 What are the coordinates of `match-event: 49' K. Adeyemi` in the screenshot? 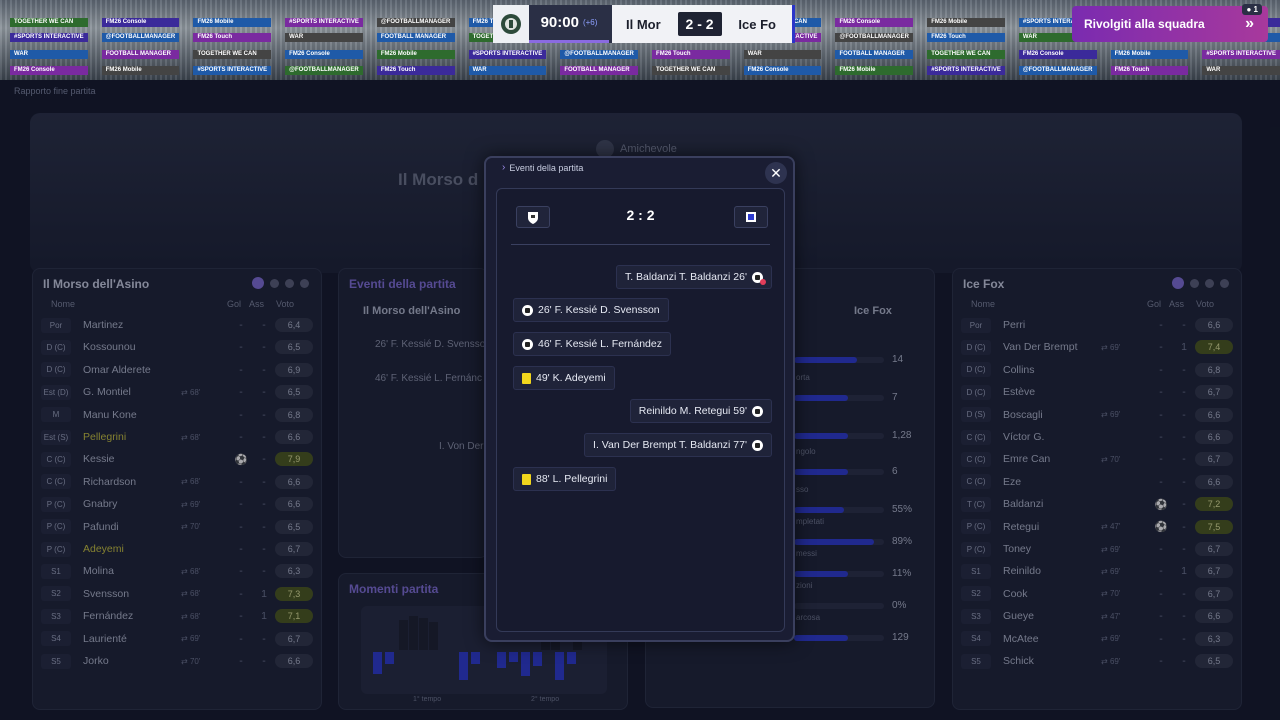 It's located at (564, 378).